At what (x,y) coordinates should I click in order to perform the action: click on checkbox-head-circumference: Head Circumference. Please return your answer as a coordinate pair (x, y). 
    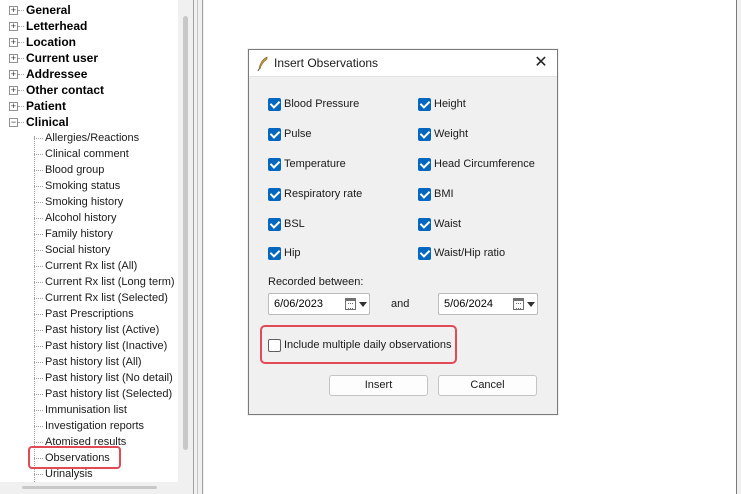
    Looking at the image, I should click on (476, 165).